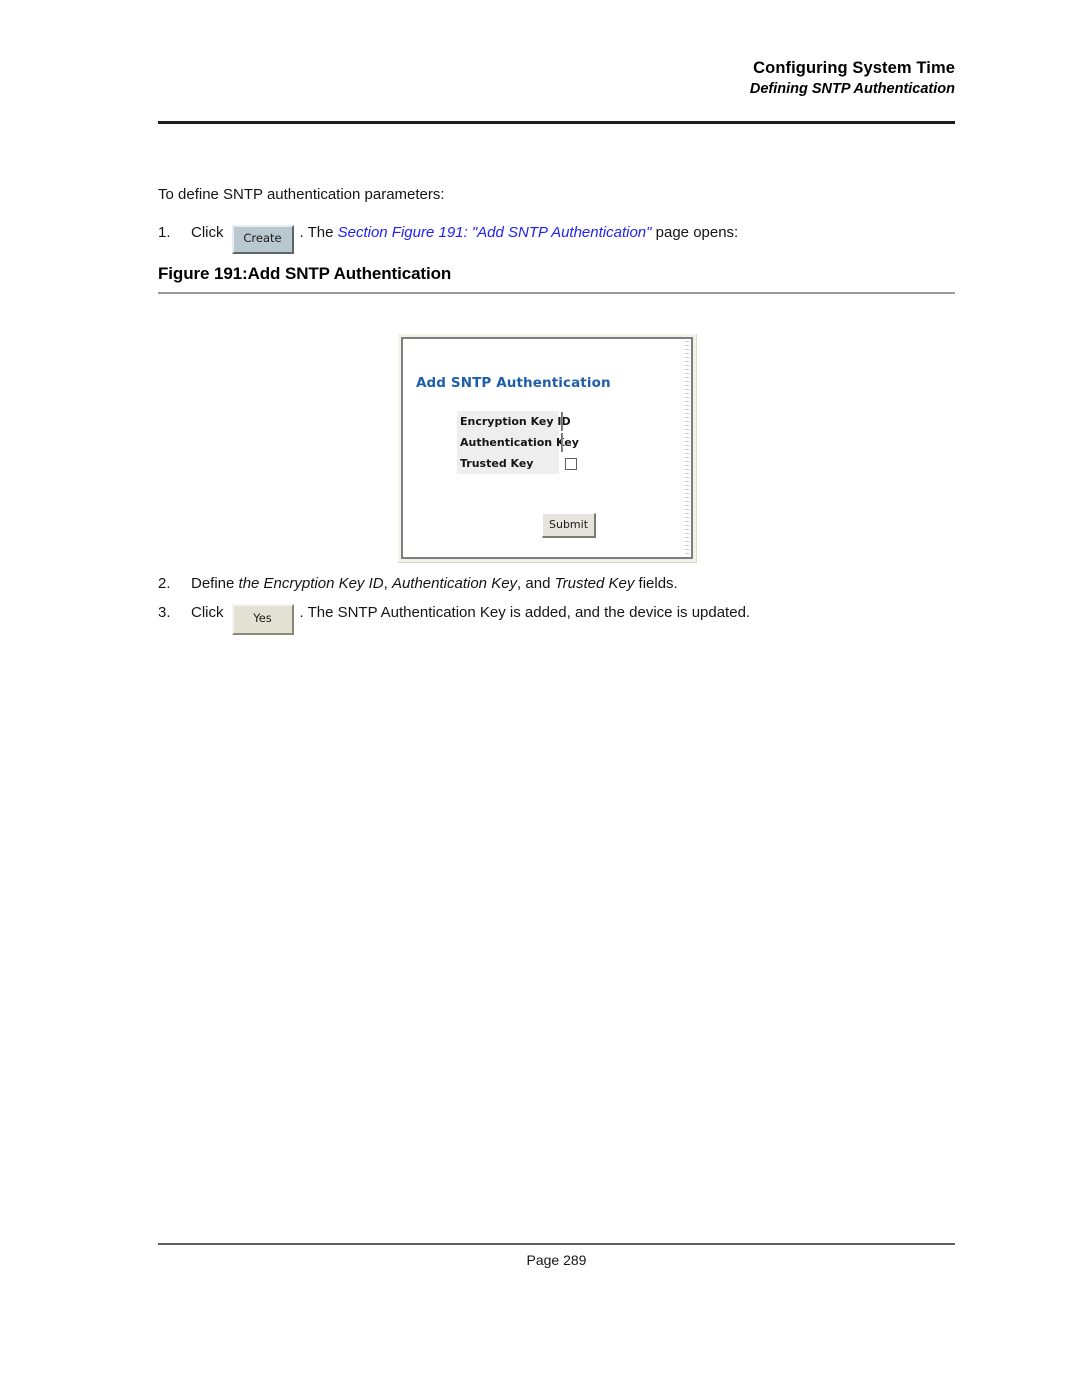 This screenshot has height=1397, width=1080. Describe the element at coordinates (316, 232) in the screenshot. I see `step-text-mid: . The` at that location.